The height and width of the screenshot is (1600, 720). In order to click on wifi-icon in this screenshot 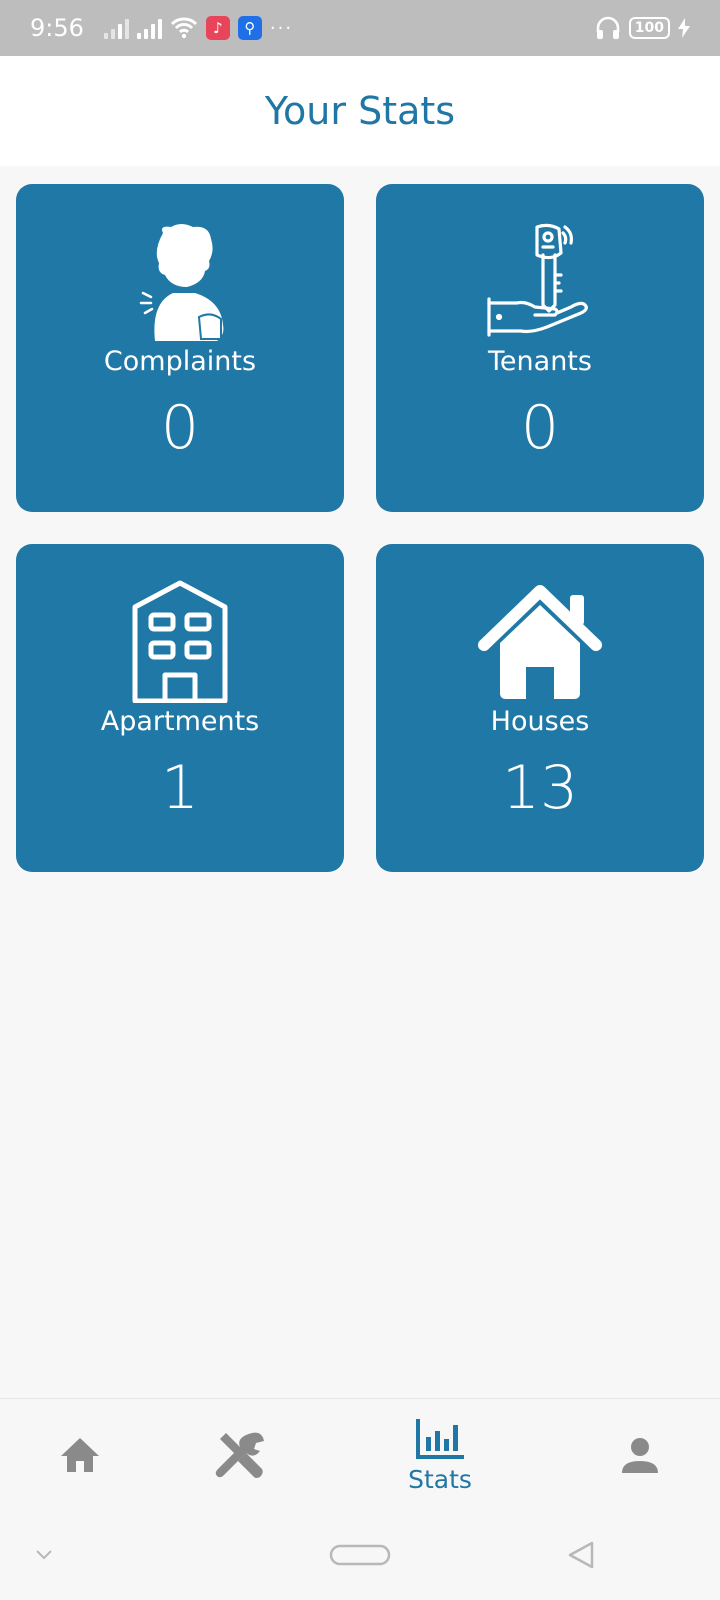, I will do `click(183, 28)`.